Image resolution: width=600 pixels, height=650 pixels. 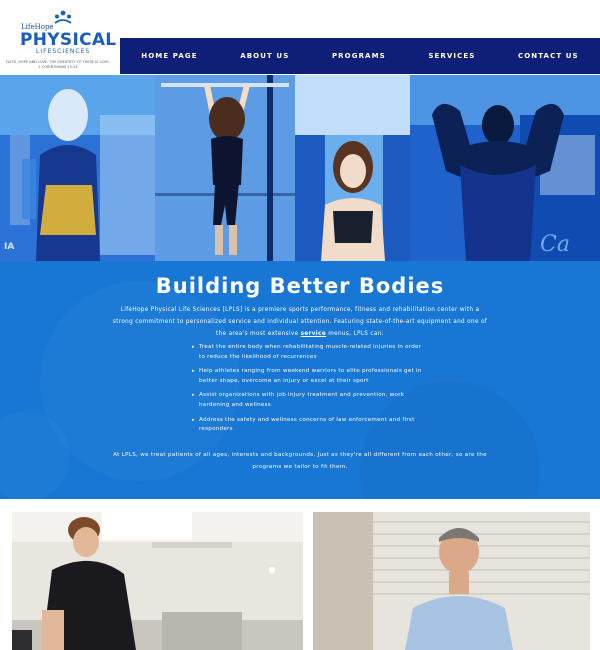 I want to click on hero-photo-pullup, so click(x=225, y=168).